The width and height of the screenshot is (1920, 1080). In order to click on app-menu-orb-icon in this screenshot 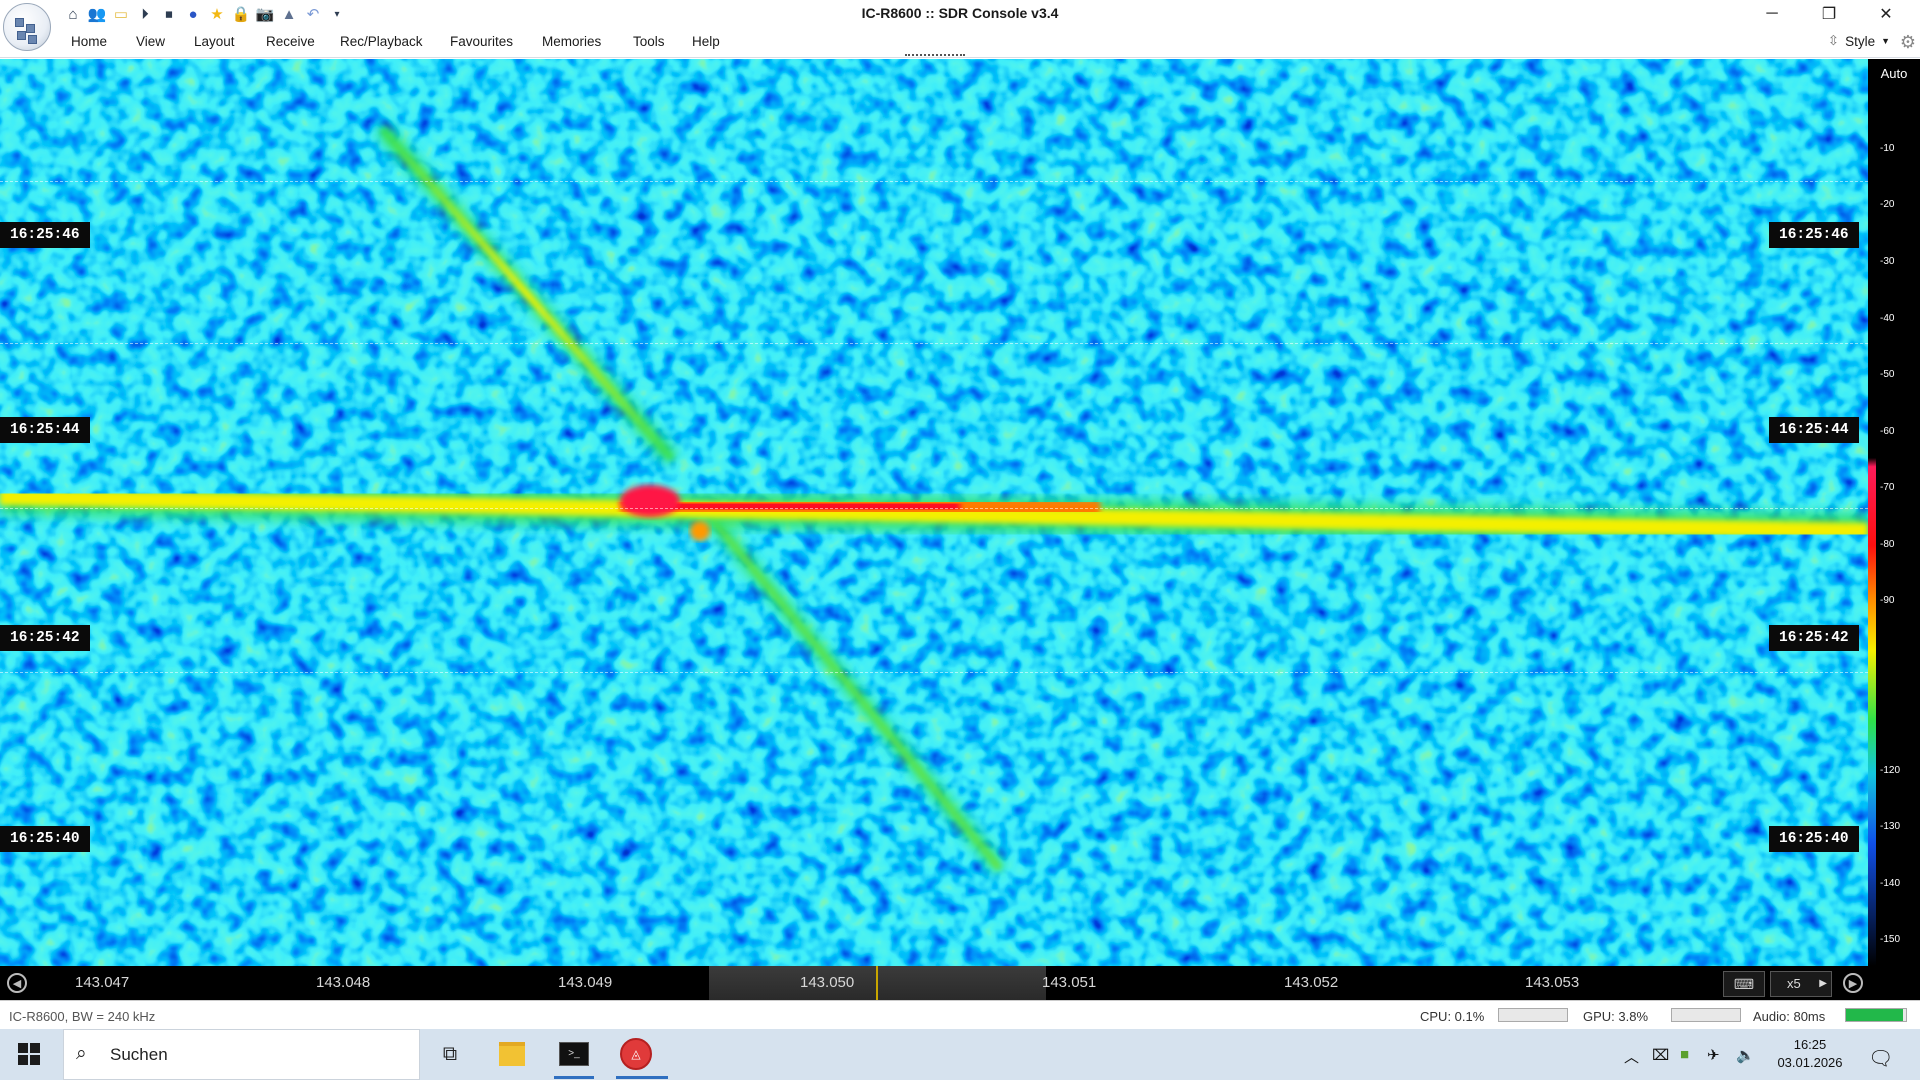, I will do `click(27, 27)`.